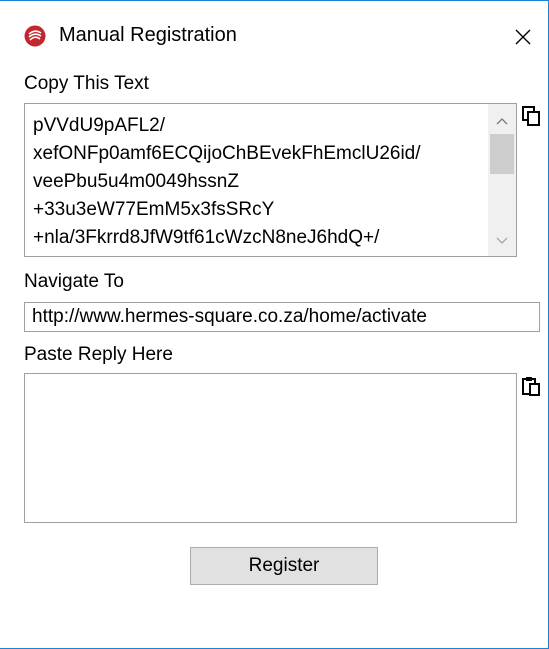 Image resolution: width=549 pixels, height=649 pixels. What do you see at coordinates (35, 36) in the screenshot?
I see `app-logo-icon` at bounding box center [35, 36].